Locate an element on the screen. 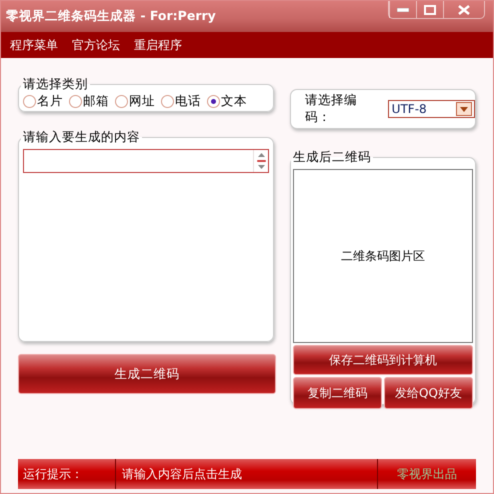 Image resolution: width=494 pixels, height=494 pixels. radio-option: 名片 is located at coordinates (43, 101).